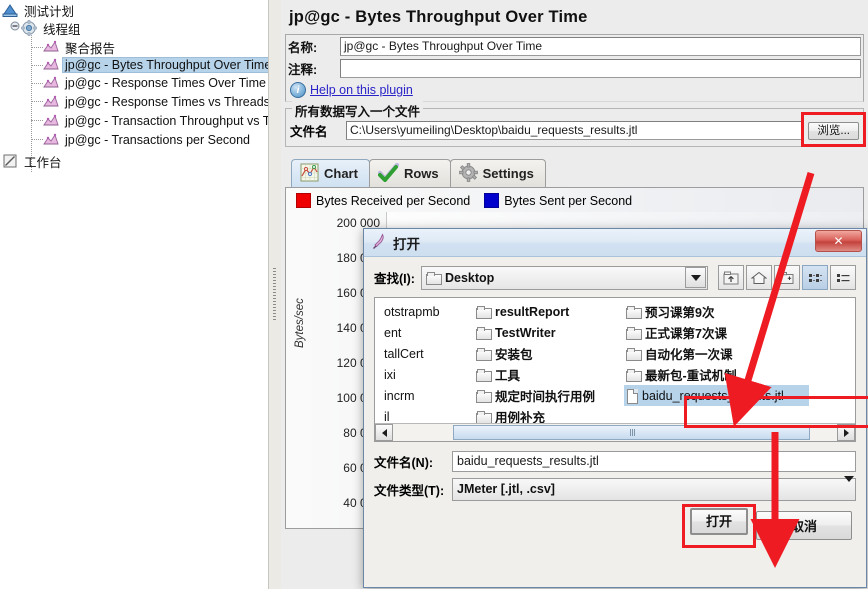  What do you see at coordinates (155, 65) in the screenshot?
I see `tree-node-bytes-throughput-over-time: jp@gc - Bytes Throughput Over Time` at bounding box center [155, 65].